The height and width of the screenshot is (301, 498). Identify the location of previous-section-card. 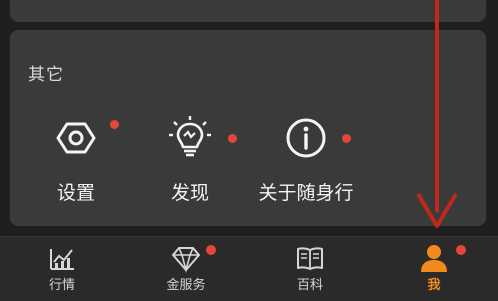
(248, 11).